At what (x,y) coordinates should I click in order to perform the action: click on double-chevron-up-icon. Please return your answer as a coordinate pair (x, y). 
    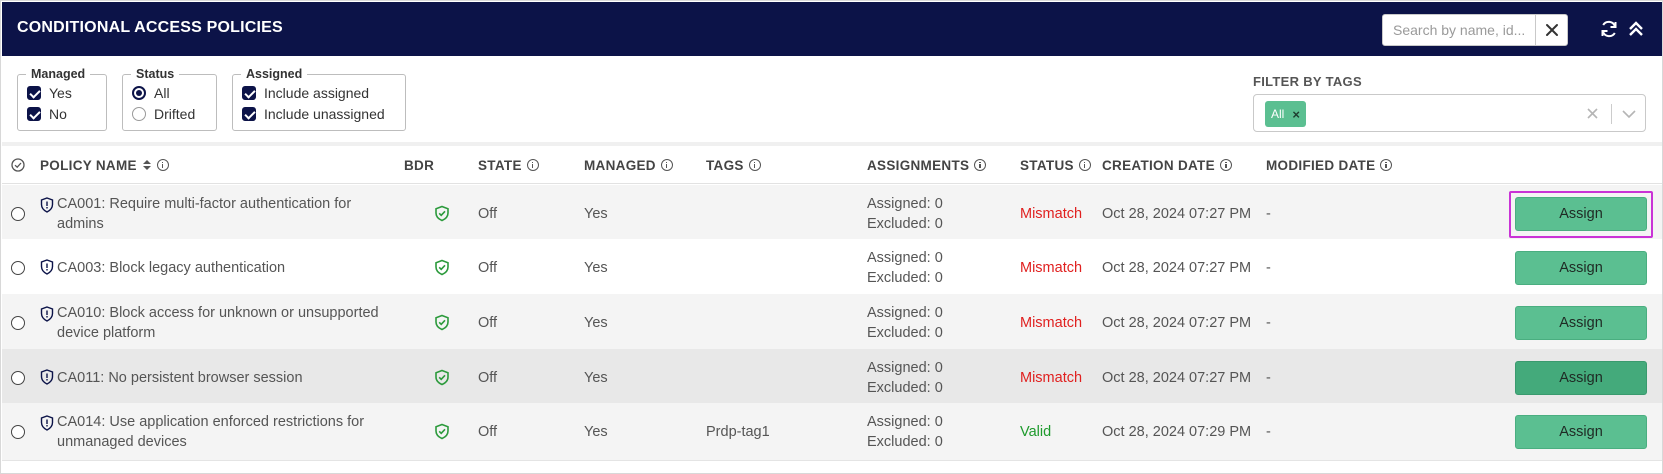
    Looking at the image, I should click on (1636, 28).